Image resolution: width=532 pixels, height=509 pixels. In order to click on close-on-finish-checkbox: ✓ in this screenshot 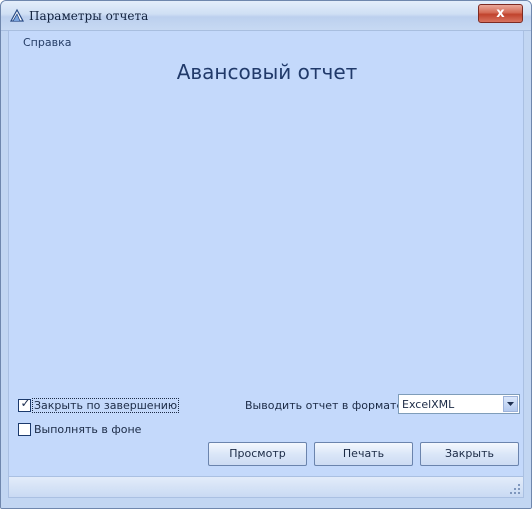, I will do `click(24, 404)`.